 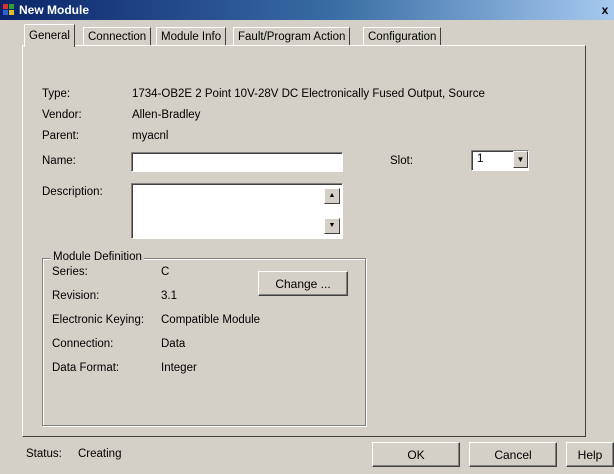 What do you see at coordinates (44, 454) in the screenshot?
I see `status-label: Status:` at bounding box center [44, 454].